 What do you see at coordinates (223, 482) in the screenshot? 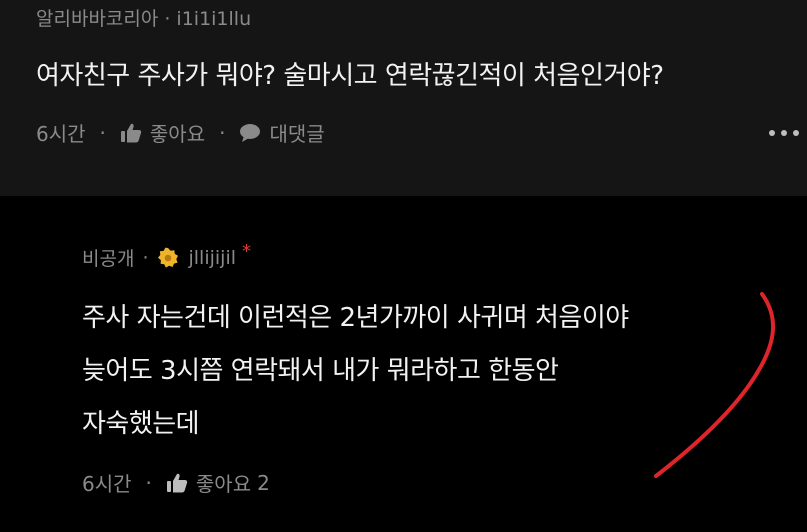
I see `reply-like-button: 좋아요` at bounding box center [223, 482].